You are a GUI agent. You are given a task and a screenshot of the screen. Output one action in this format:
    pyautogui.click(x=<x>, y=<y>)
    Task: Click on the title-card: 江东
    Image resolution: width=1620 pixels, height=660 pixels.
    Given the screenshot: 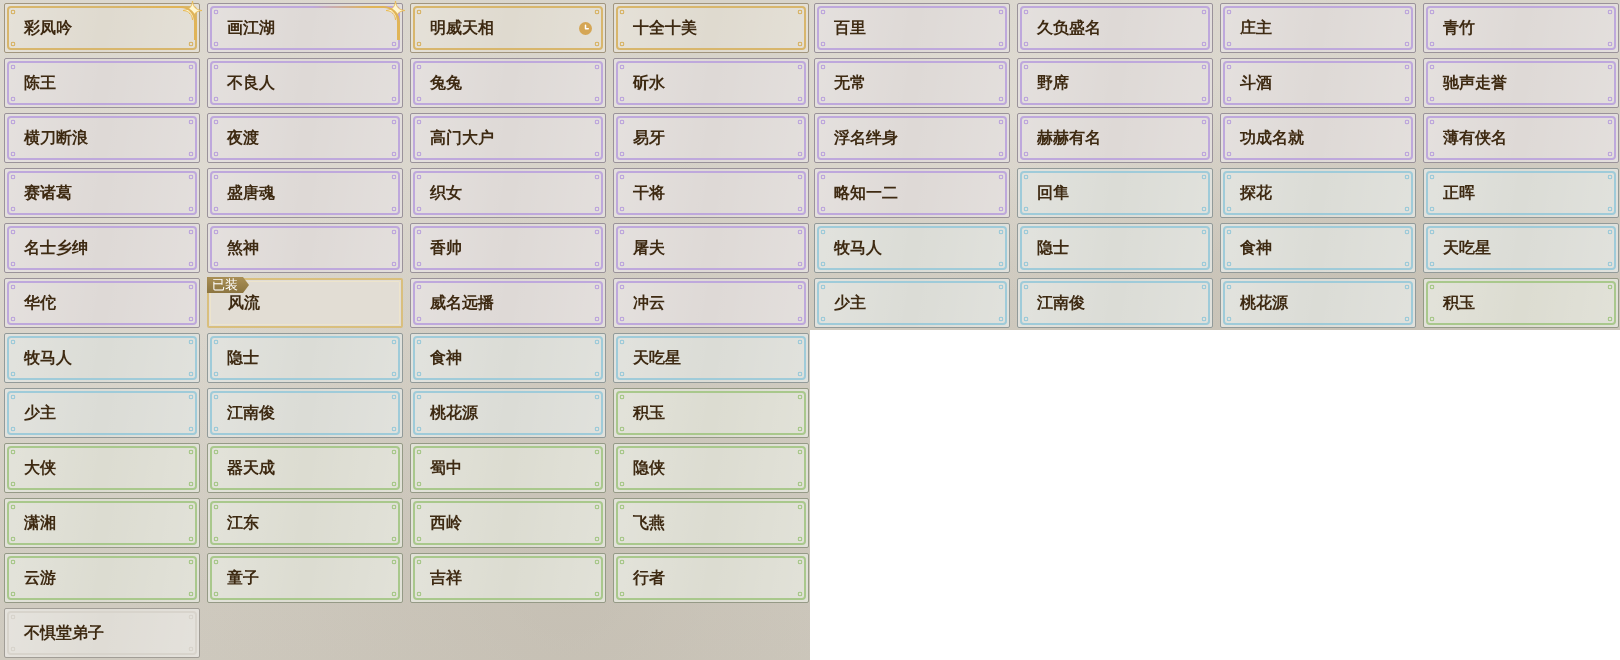 What is the action you would take?
    pyautogui.click(x=305, y=523)
    